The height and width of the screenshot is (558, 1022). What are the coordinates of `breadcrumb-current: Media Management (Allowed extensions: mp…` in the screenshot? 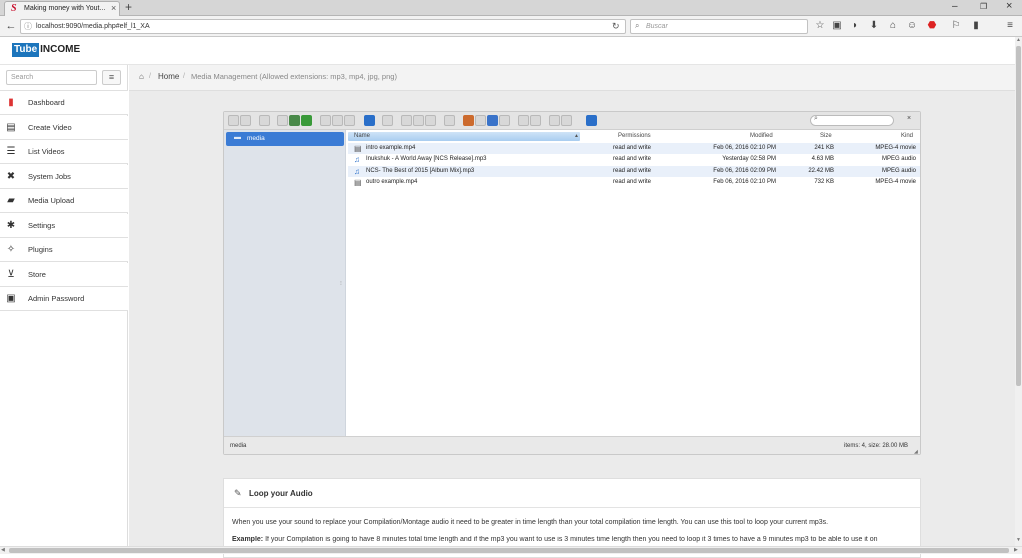 It's located at (294, 76).